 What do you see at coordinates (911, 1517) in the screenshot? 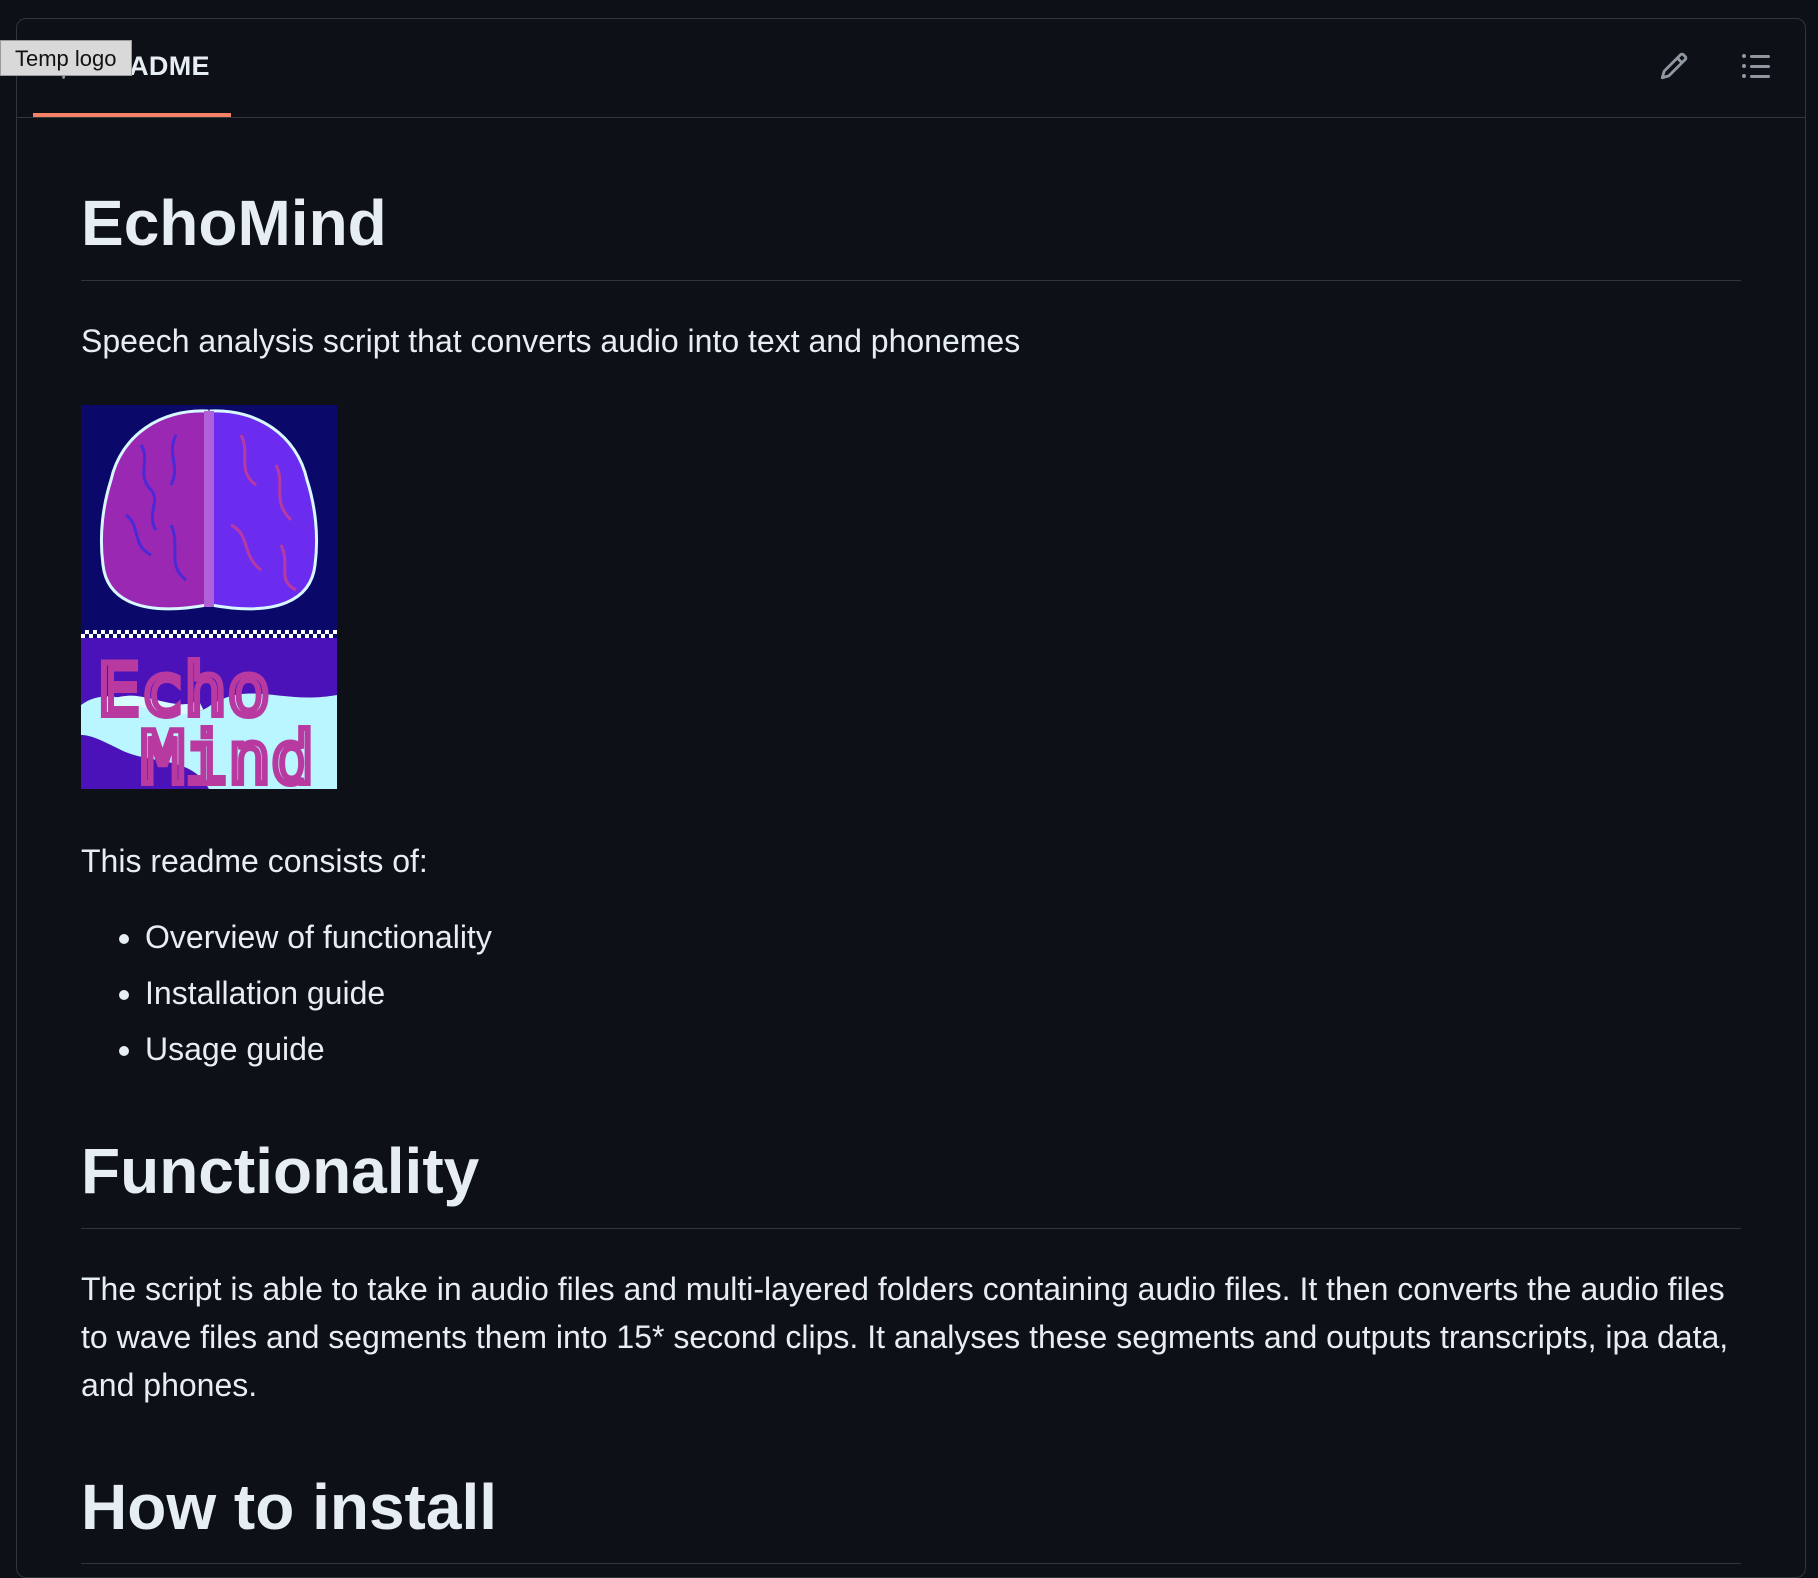
I see `install-heading: How to install` at bounding box center [911, 1517].